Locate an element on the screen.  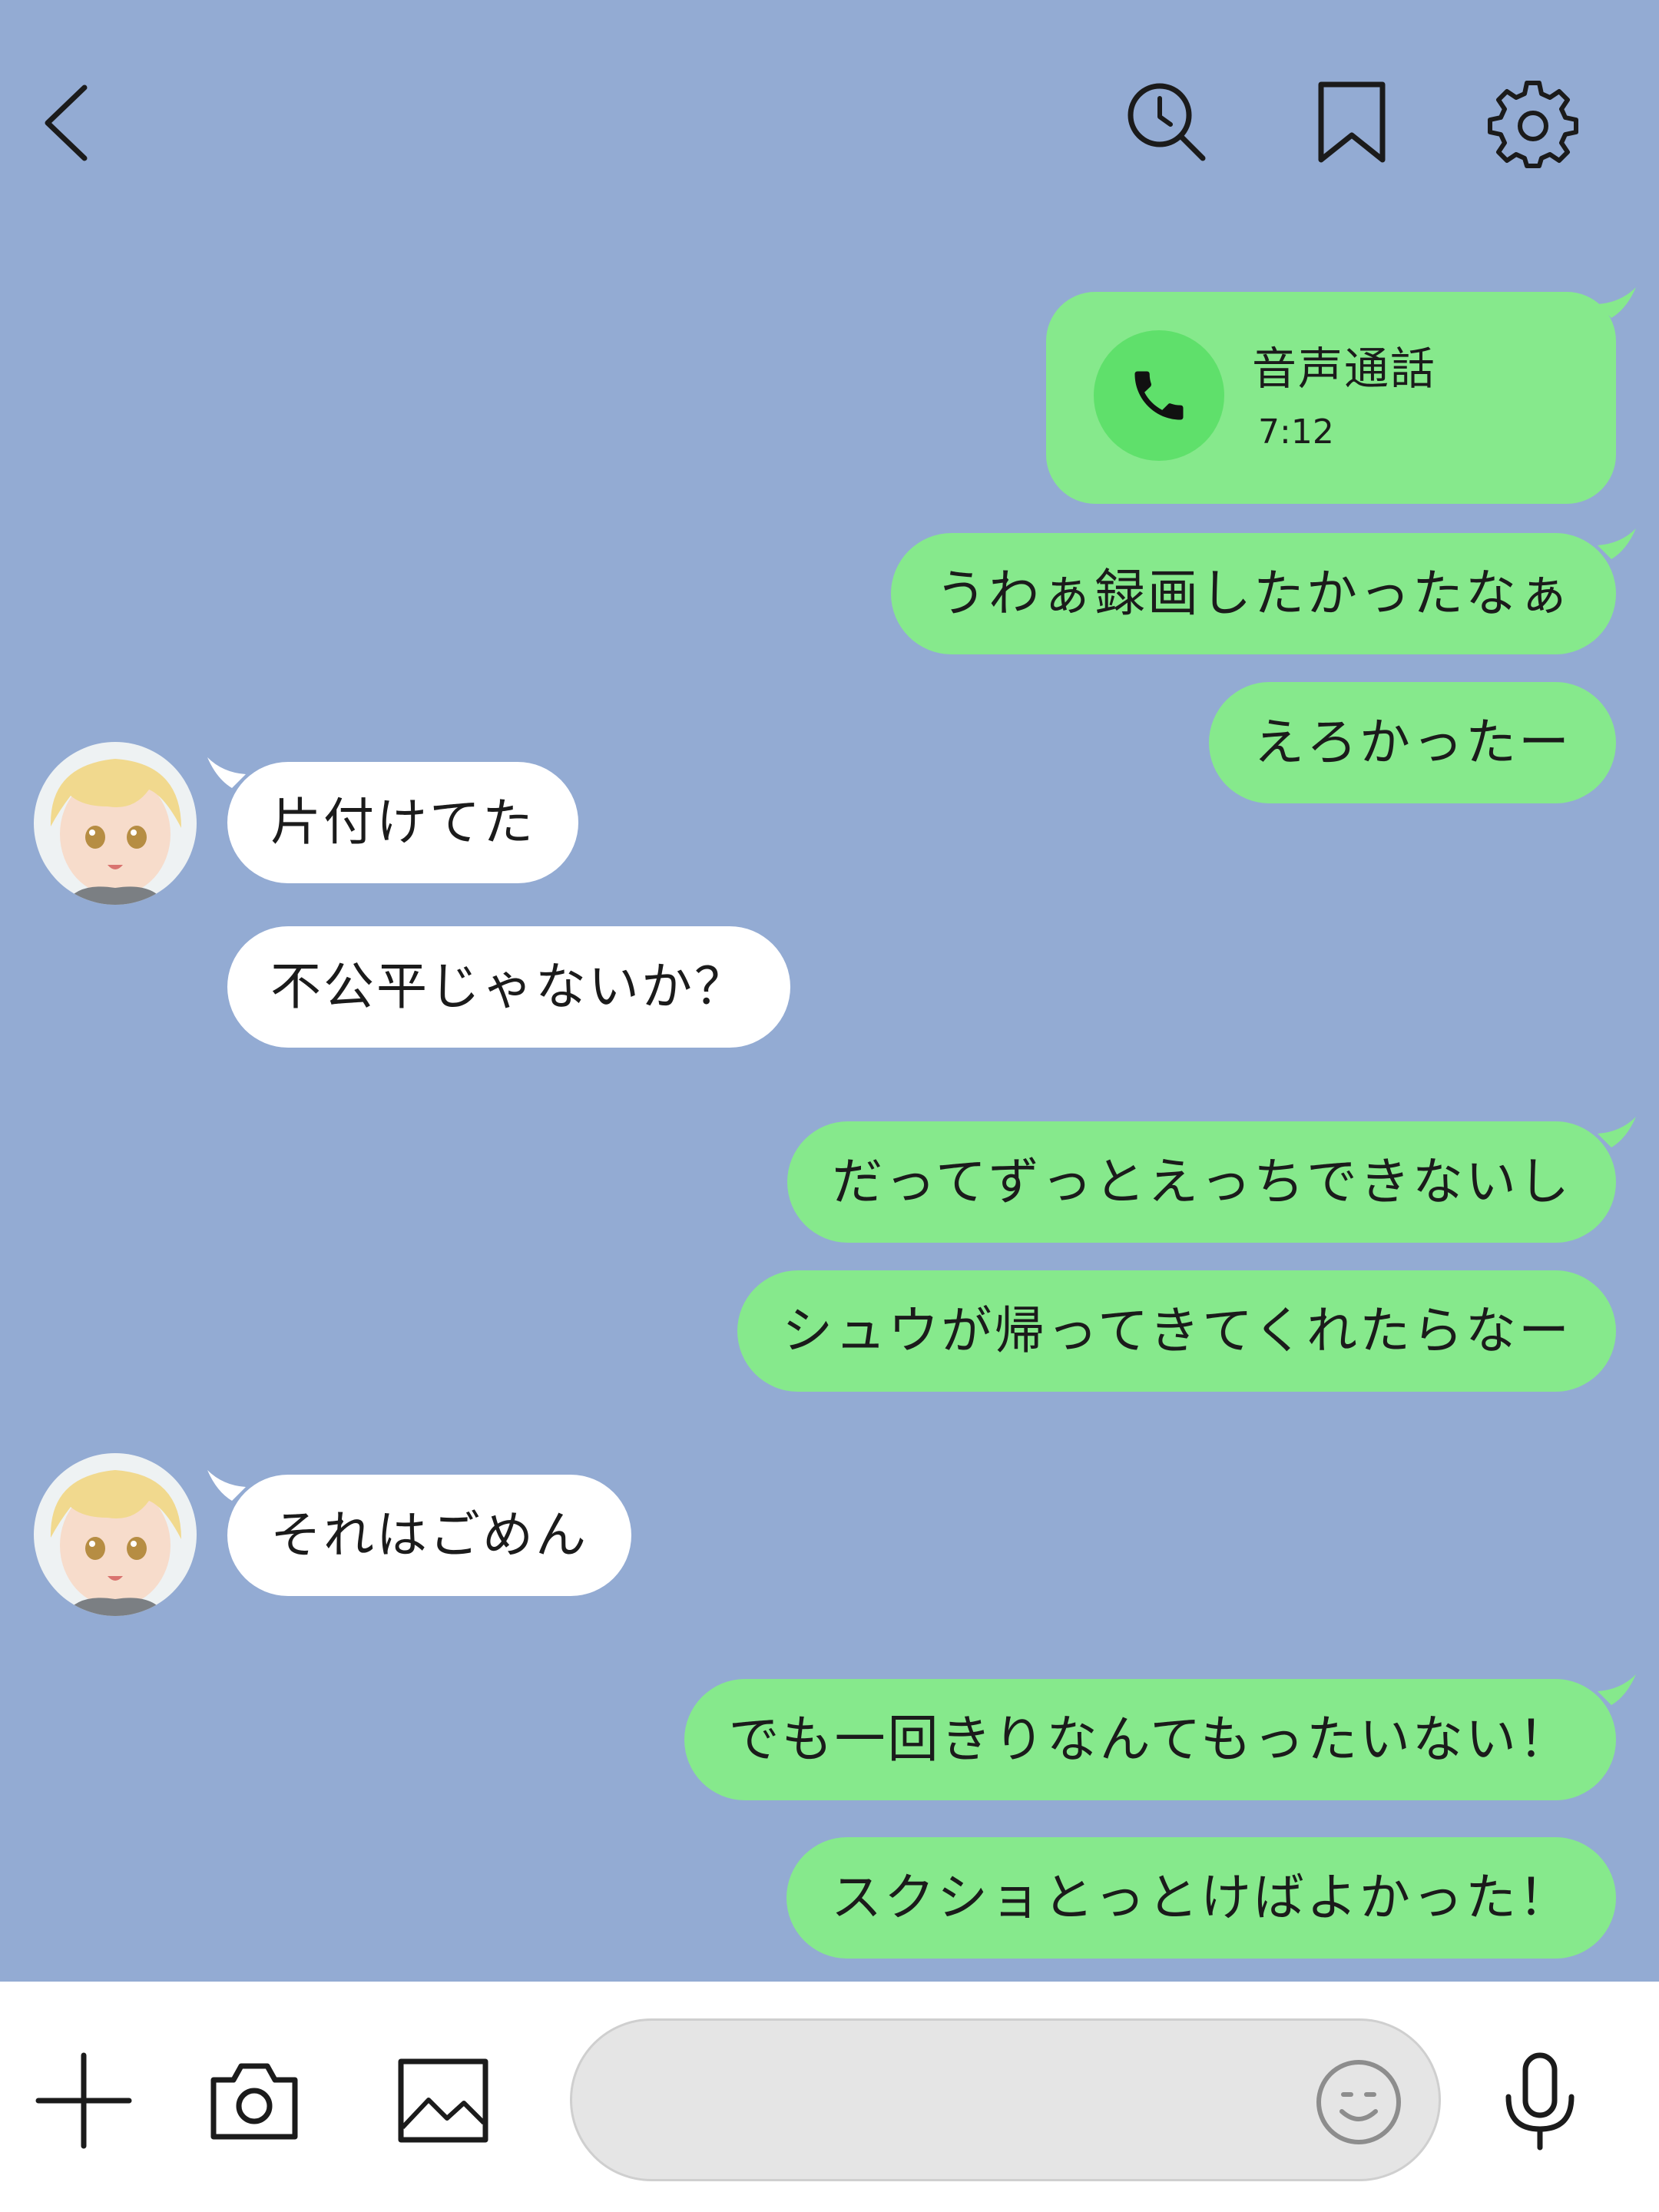
message-text: うわぁ録画したかったなぁ is located at coordinates (1253, 594).